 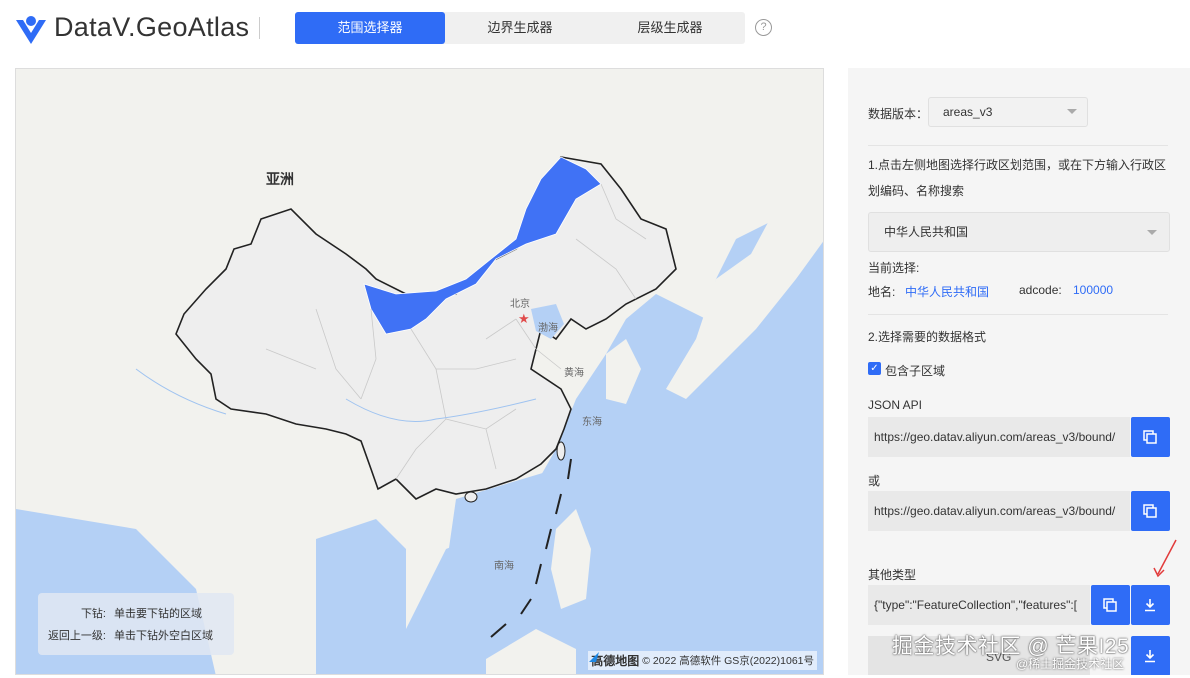 I want to click on tab-level-generator: 层级生成器, so click(x=670, y=28).